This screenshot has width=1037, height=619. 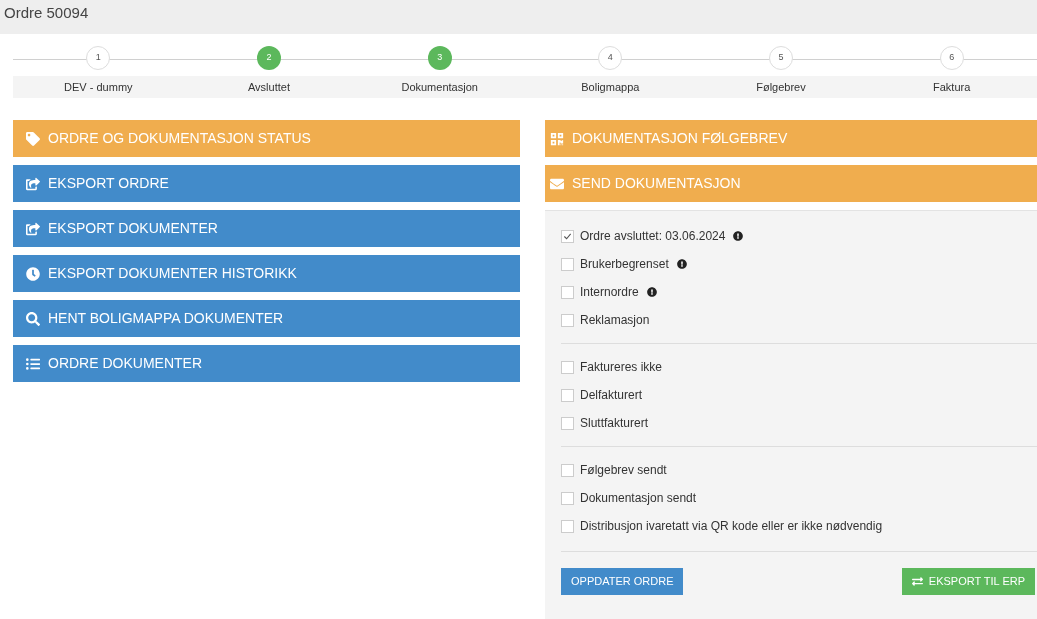 I want to click on clock-icon, so click(x=33, y=273).